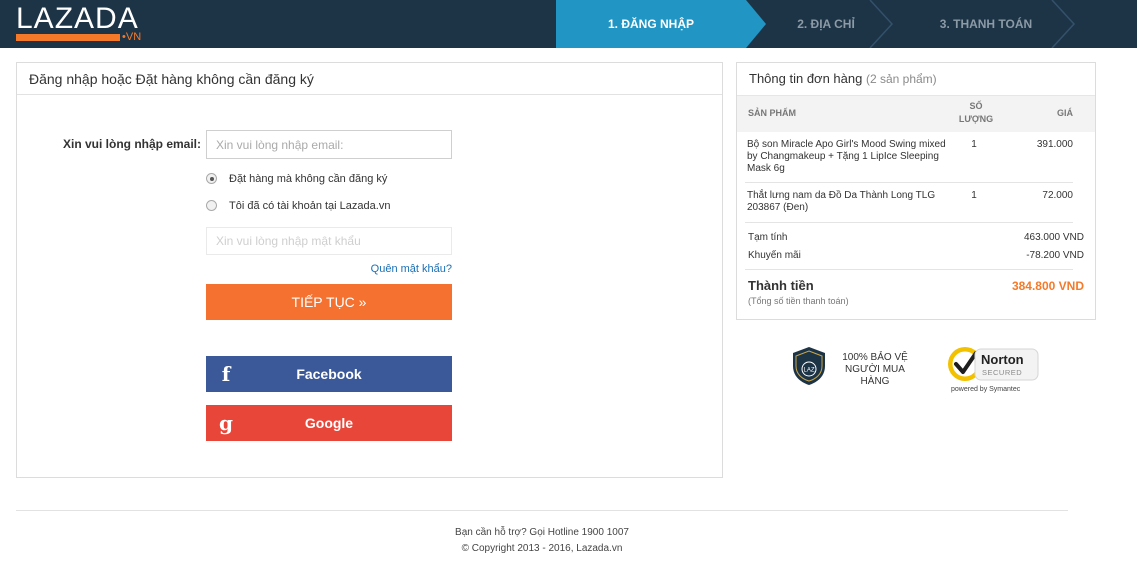 The width and height of the screenshot is (1137, 569). Describe the element at coordinates (808, 371) in the screenshot. I see `shield-text: LAZ` at that location.